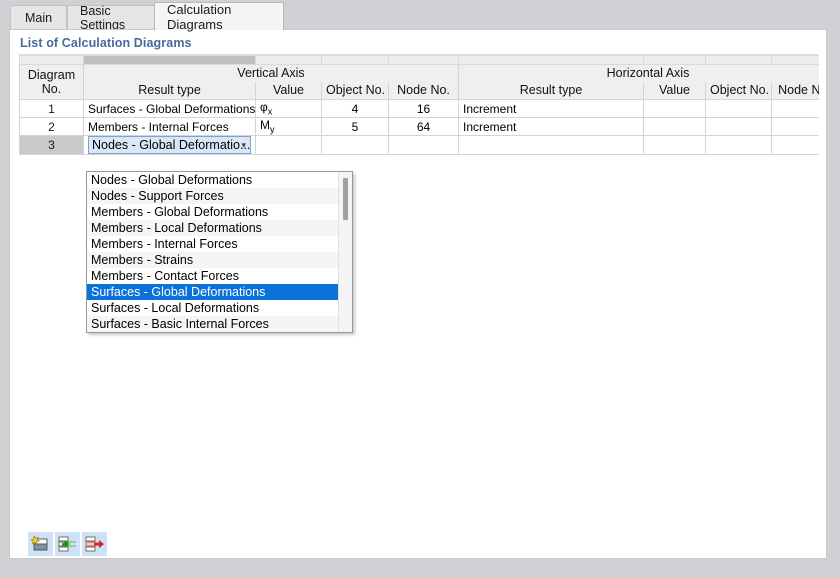 This screenshot has width=840, height=578. What do you see at coordinates (423, 126) in the screenshot?
I see `cell-vertical-node-no: 64` at bounding box center [423, 126].